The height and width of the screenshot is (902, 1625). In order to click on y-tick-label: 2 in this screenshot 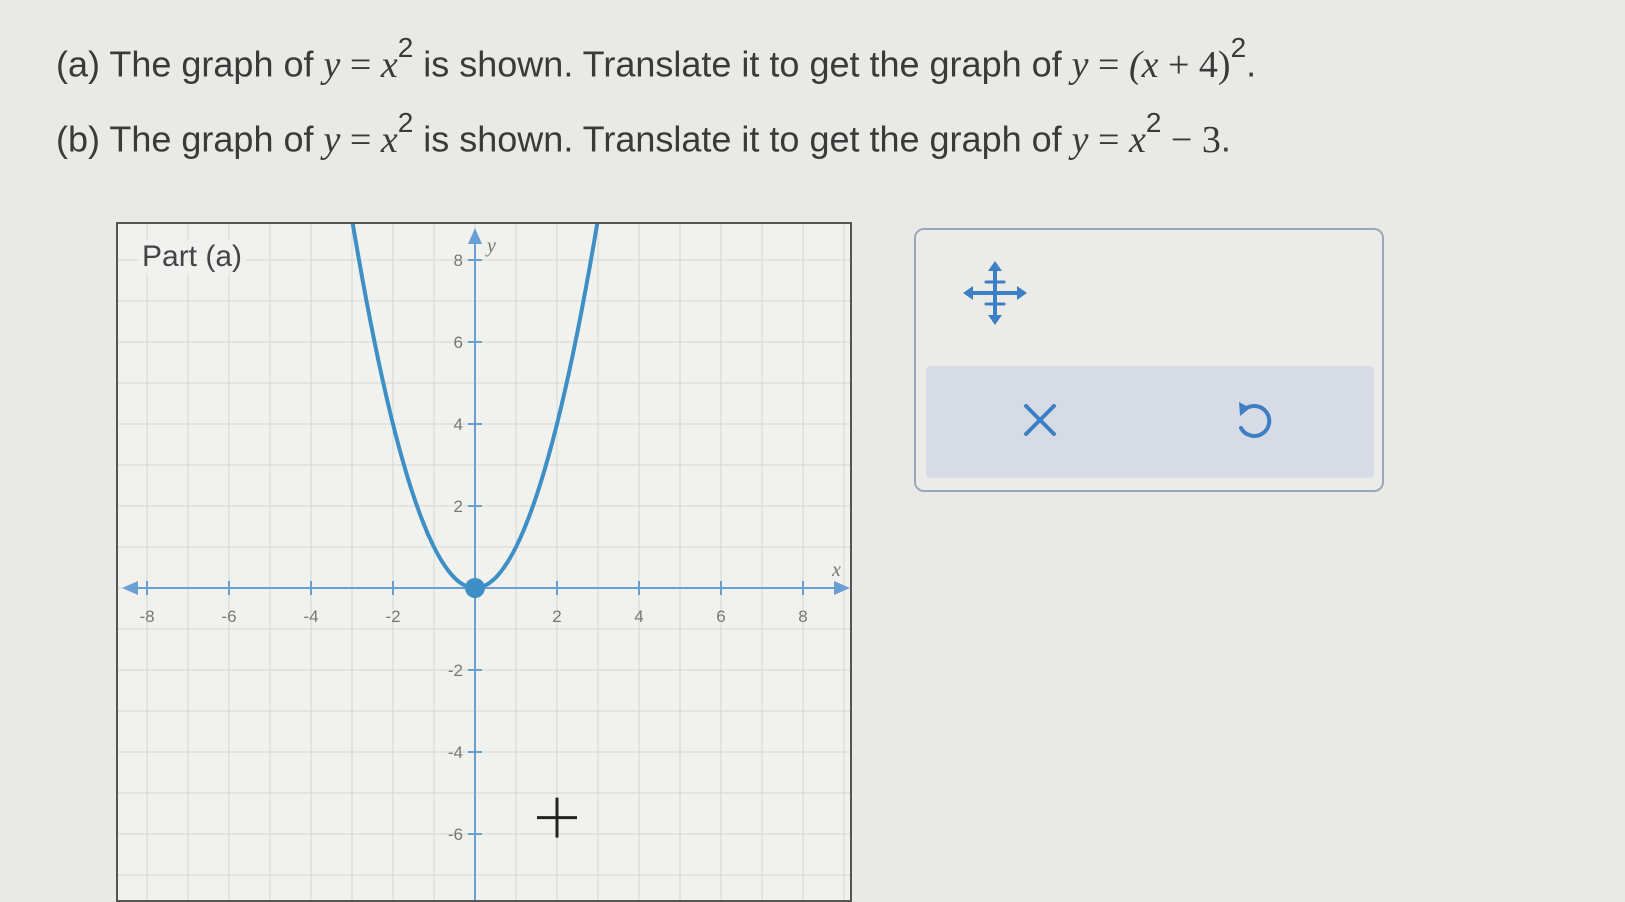, I will do `click(458, 506)`.